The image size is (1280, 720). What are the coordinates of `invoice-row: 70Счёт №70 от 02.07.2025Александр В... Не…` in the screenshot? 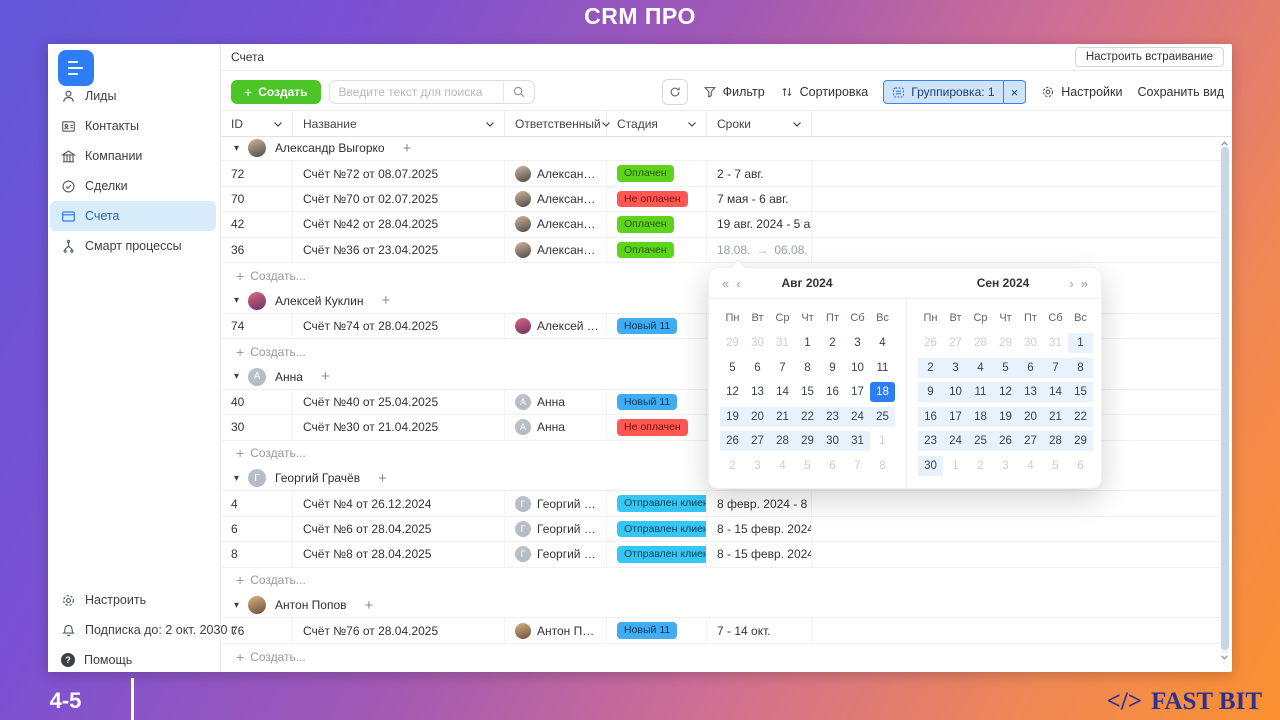 It's located at (726, 199).